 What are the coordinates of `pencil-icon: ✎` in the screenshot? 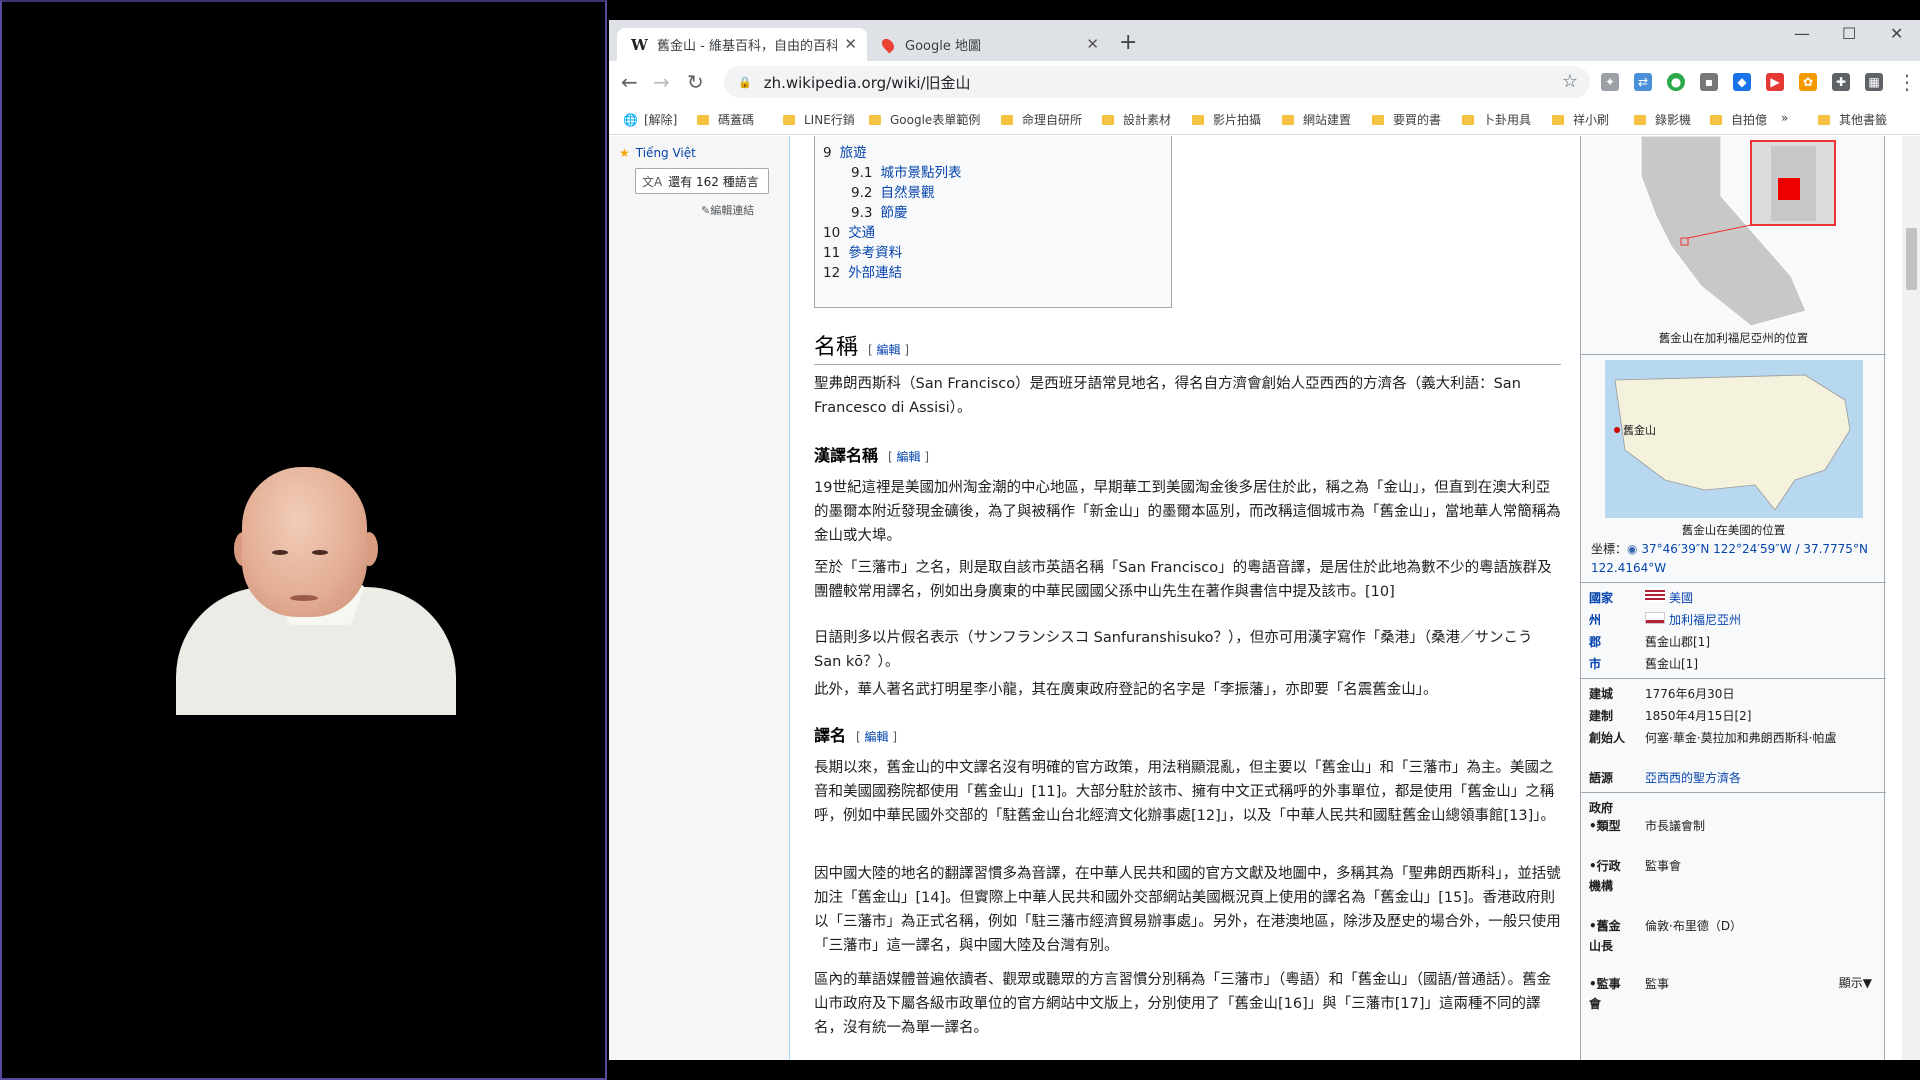 It's located at (706, 210).